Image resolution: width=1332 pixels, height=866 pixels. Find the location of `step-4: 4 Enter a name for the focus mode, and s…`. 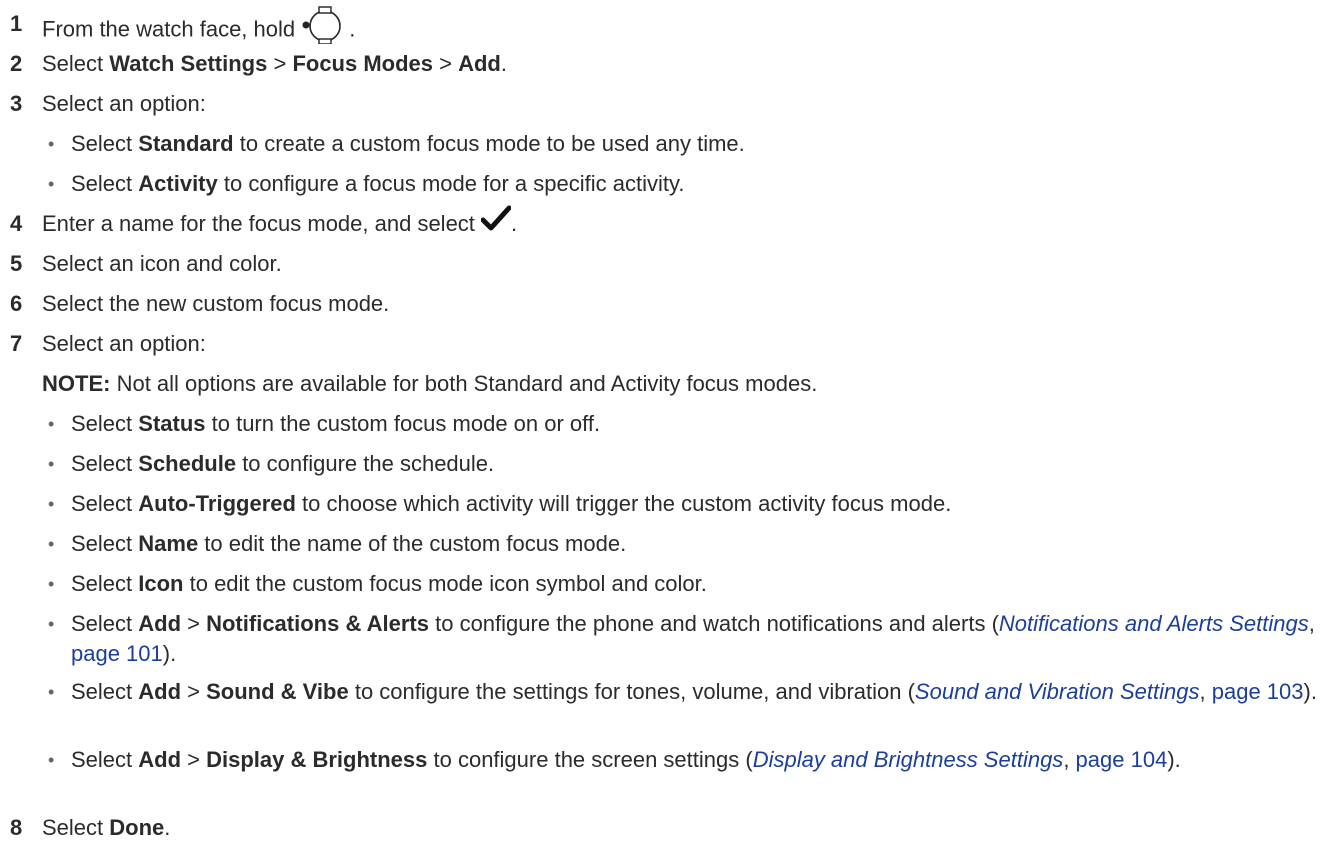

step-4: 4 Enter a name for the focus mode, and s… is located at coordinates (666, 222).